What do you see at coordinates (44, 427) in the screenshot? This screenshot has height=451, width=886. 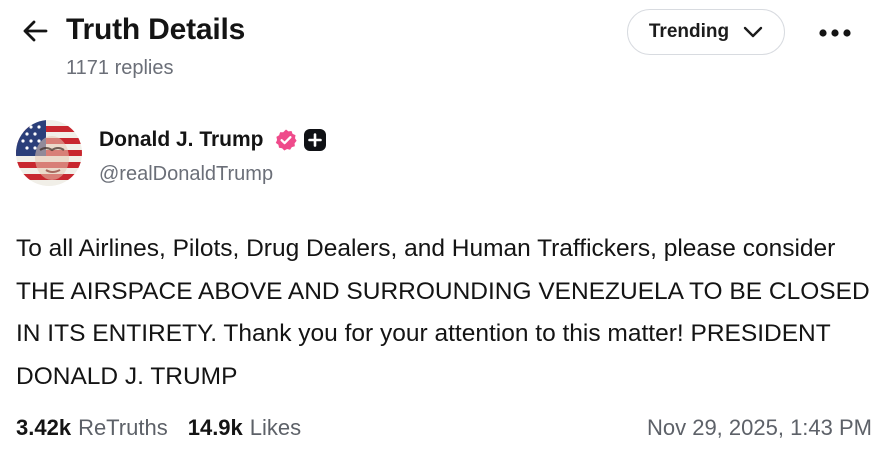 I see `retruths-count: 3.42k` at bounding box center [44, 427].